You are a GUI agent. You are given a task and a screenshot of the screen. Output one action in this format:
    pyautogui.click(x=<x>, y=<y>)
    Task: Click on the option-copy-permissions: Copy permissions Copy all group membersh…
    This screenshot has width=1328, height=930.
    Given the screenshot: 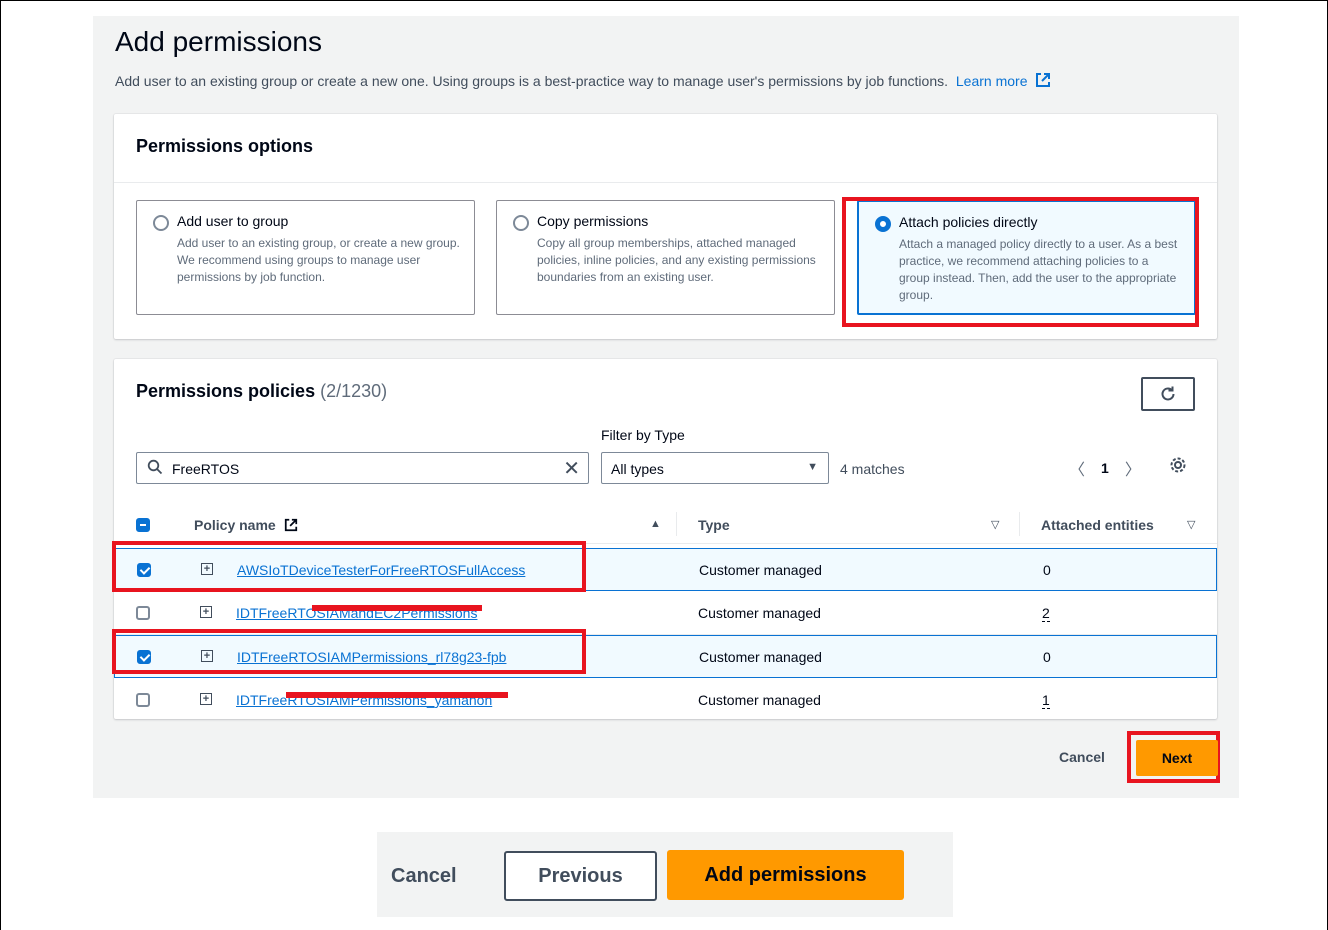 What is the action you would take?
    pyautogui.click(x=665, y=257)
    